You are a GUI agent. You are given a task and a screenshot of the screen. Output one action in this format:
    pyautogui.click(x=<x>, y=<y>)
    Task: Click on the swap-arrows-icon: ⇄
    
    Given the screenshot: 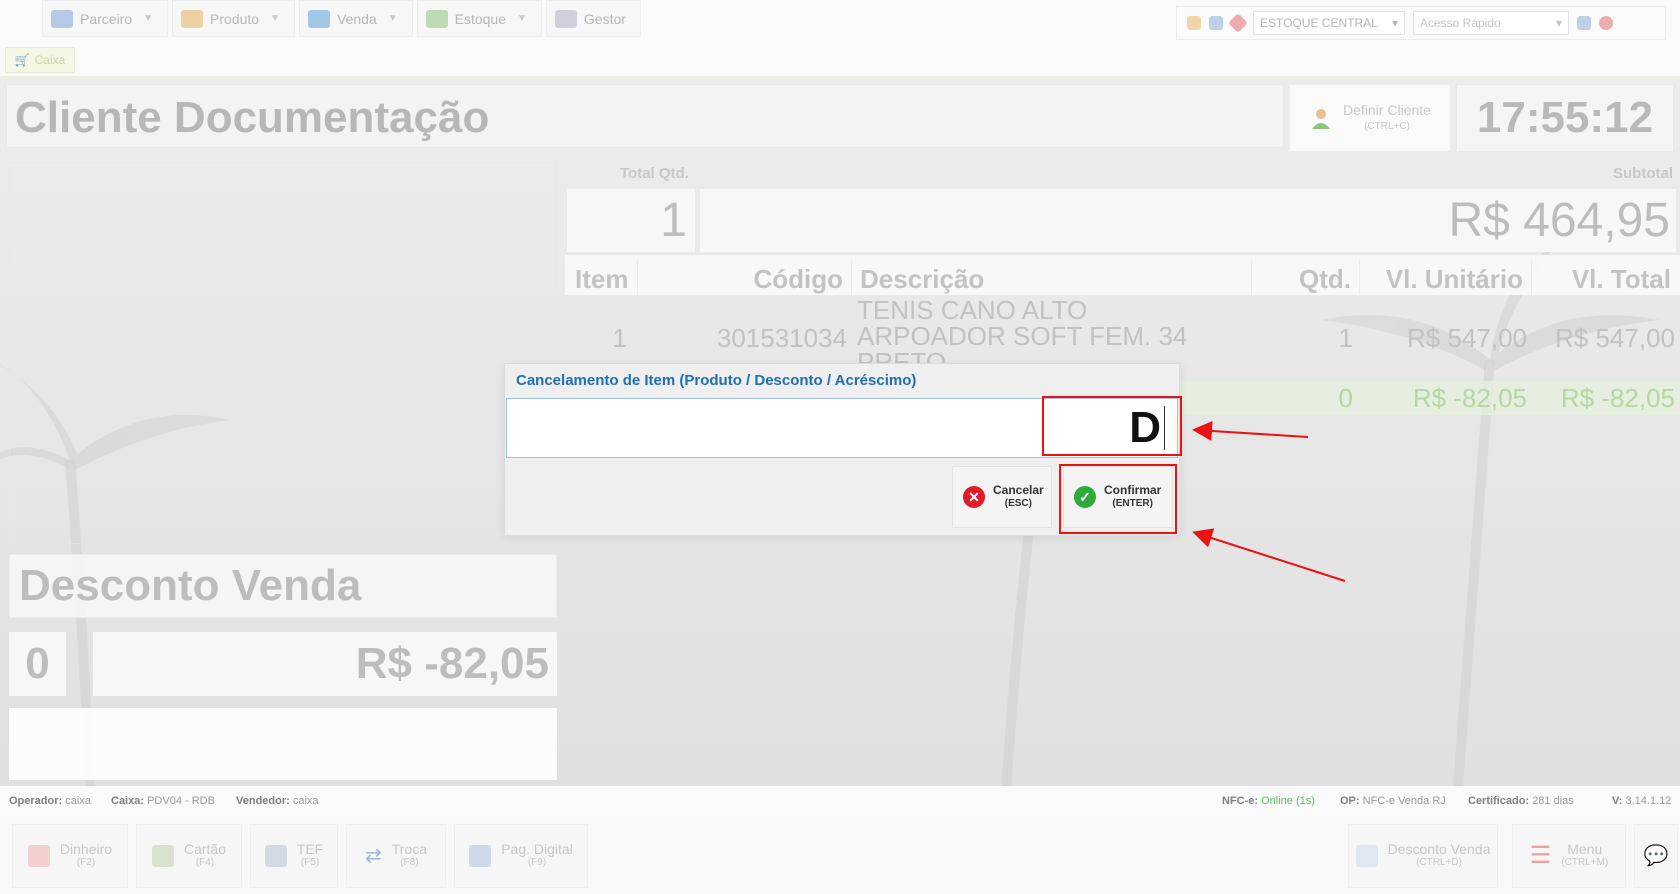 What is the action you would take?
    pyautogui.click(x=373, y=856)
    